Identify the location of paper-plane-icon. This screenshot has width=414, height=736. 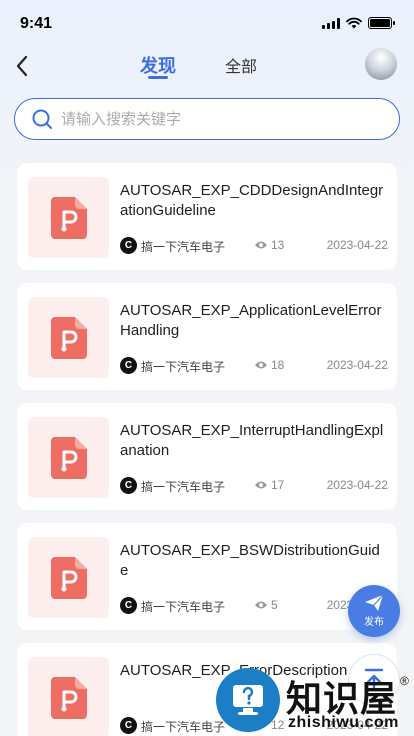
(374, 602).